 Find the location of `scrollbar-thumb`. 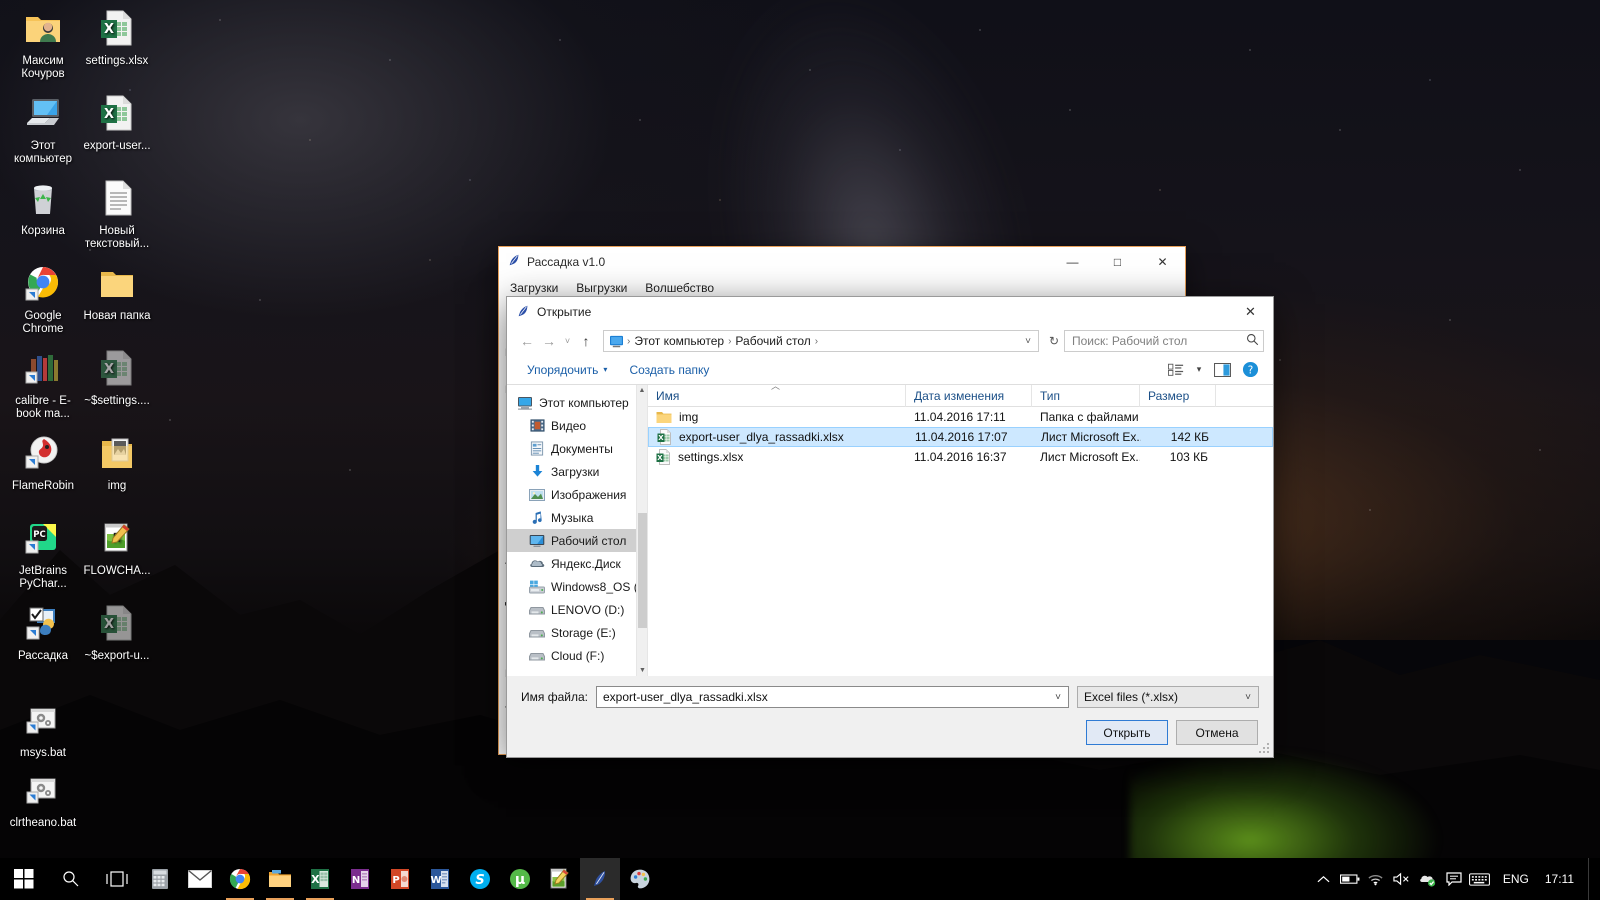

scrollbar-thumb is located at coordinates (642, 570).